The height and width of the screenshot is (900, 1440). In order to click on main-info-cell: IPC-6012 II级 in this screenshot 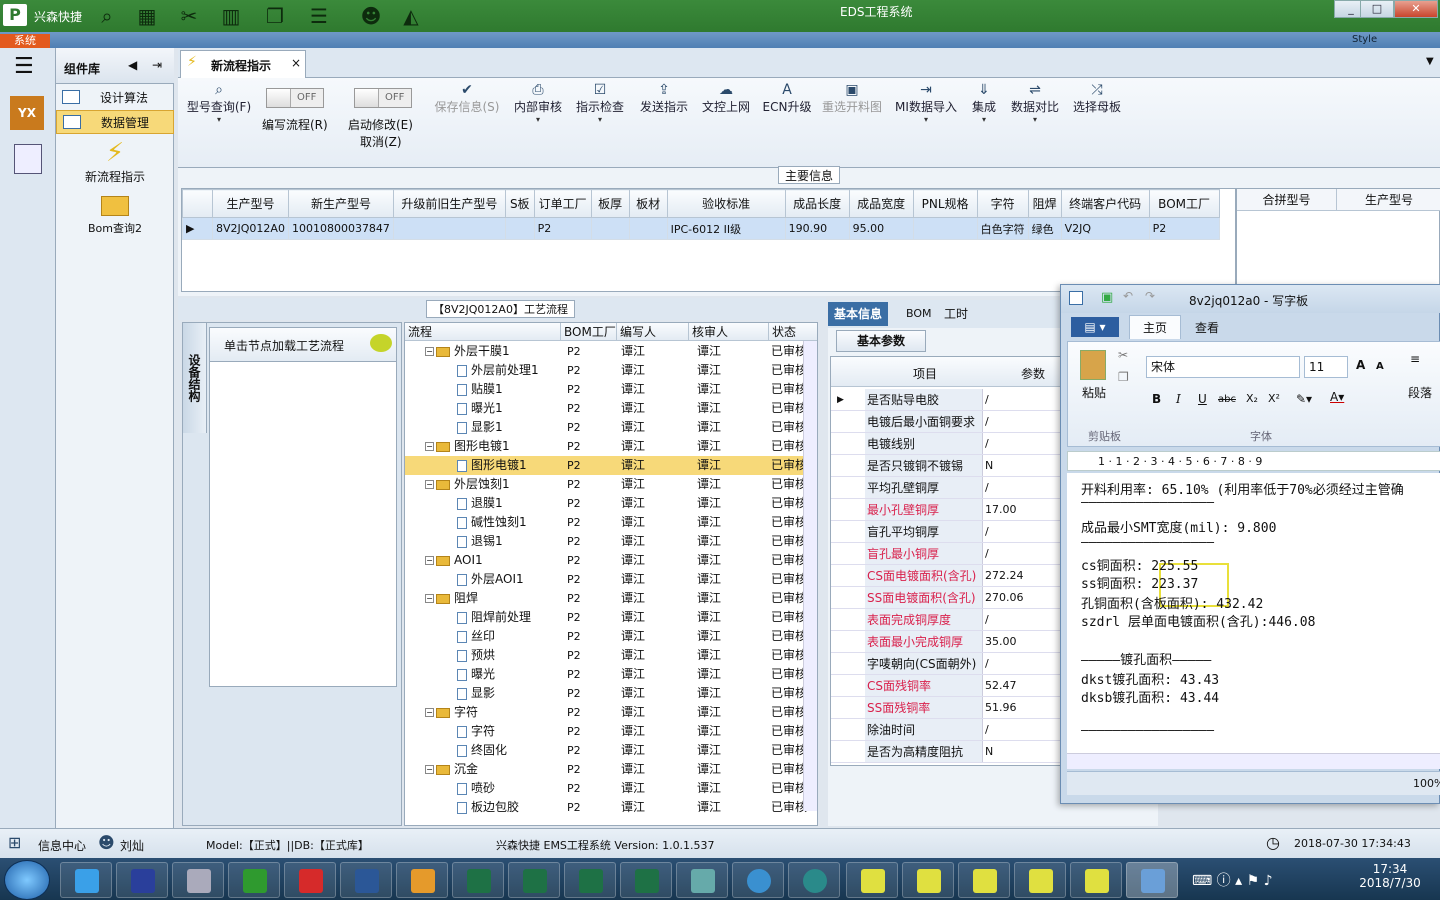, I will do `click(726, 228)`.